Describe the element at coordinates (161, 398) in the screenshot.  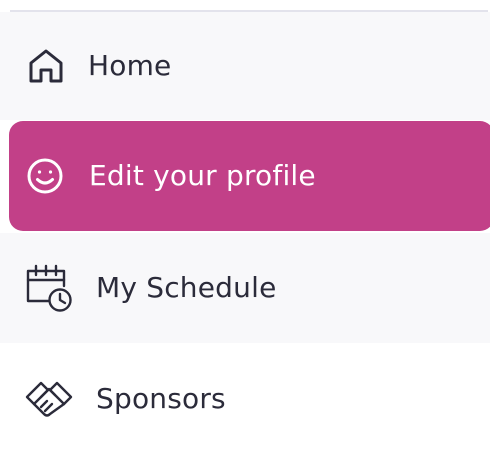
I see `sidebar-item-label: Sponsors` at that location.